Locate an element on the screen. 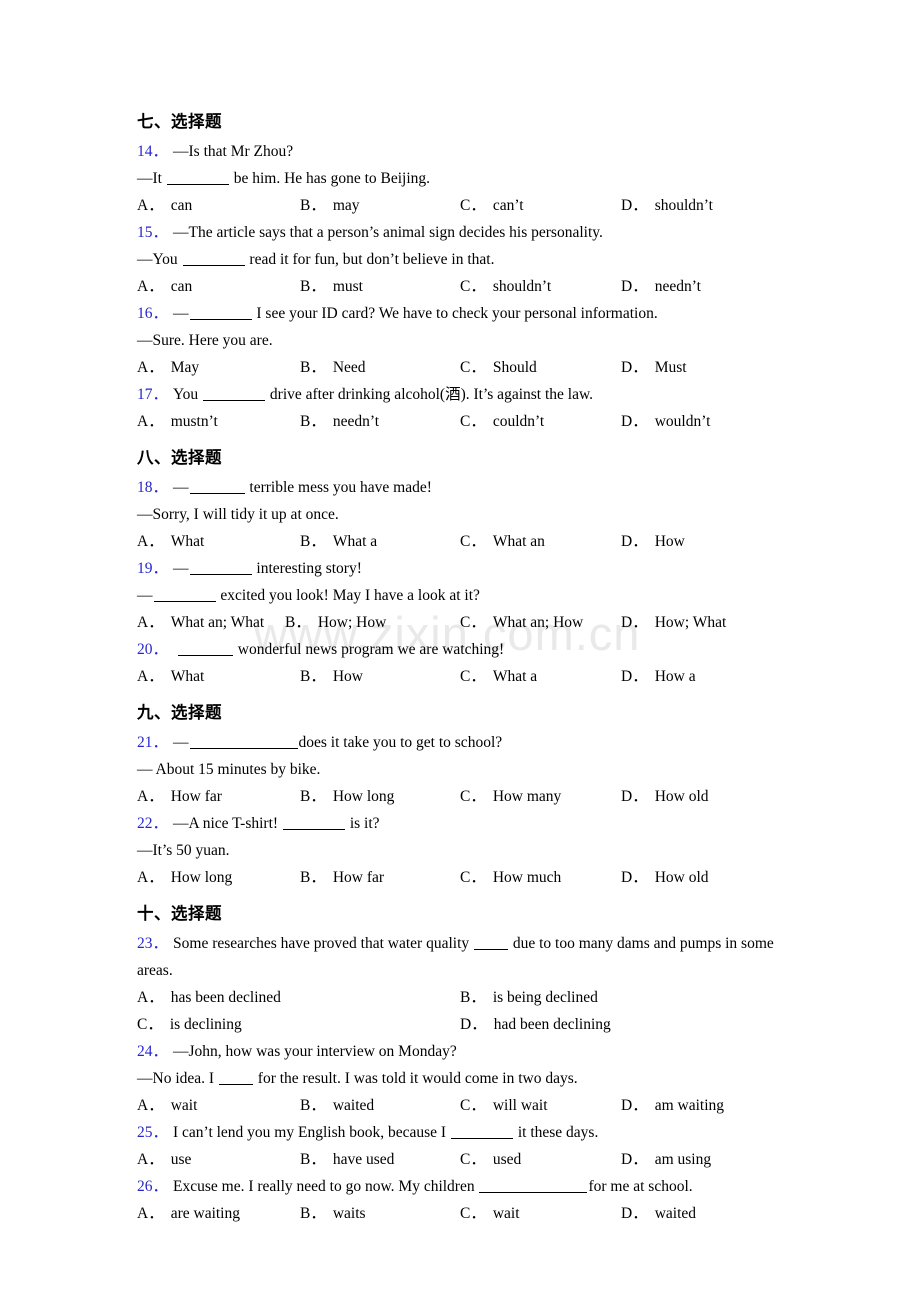 The height and width of the screenshot is (1302, 920). option-choice: C． used is located at coordinates (490, 1159).